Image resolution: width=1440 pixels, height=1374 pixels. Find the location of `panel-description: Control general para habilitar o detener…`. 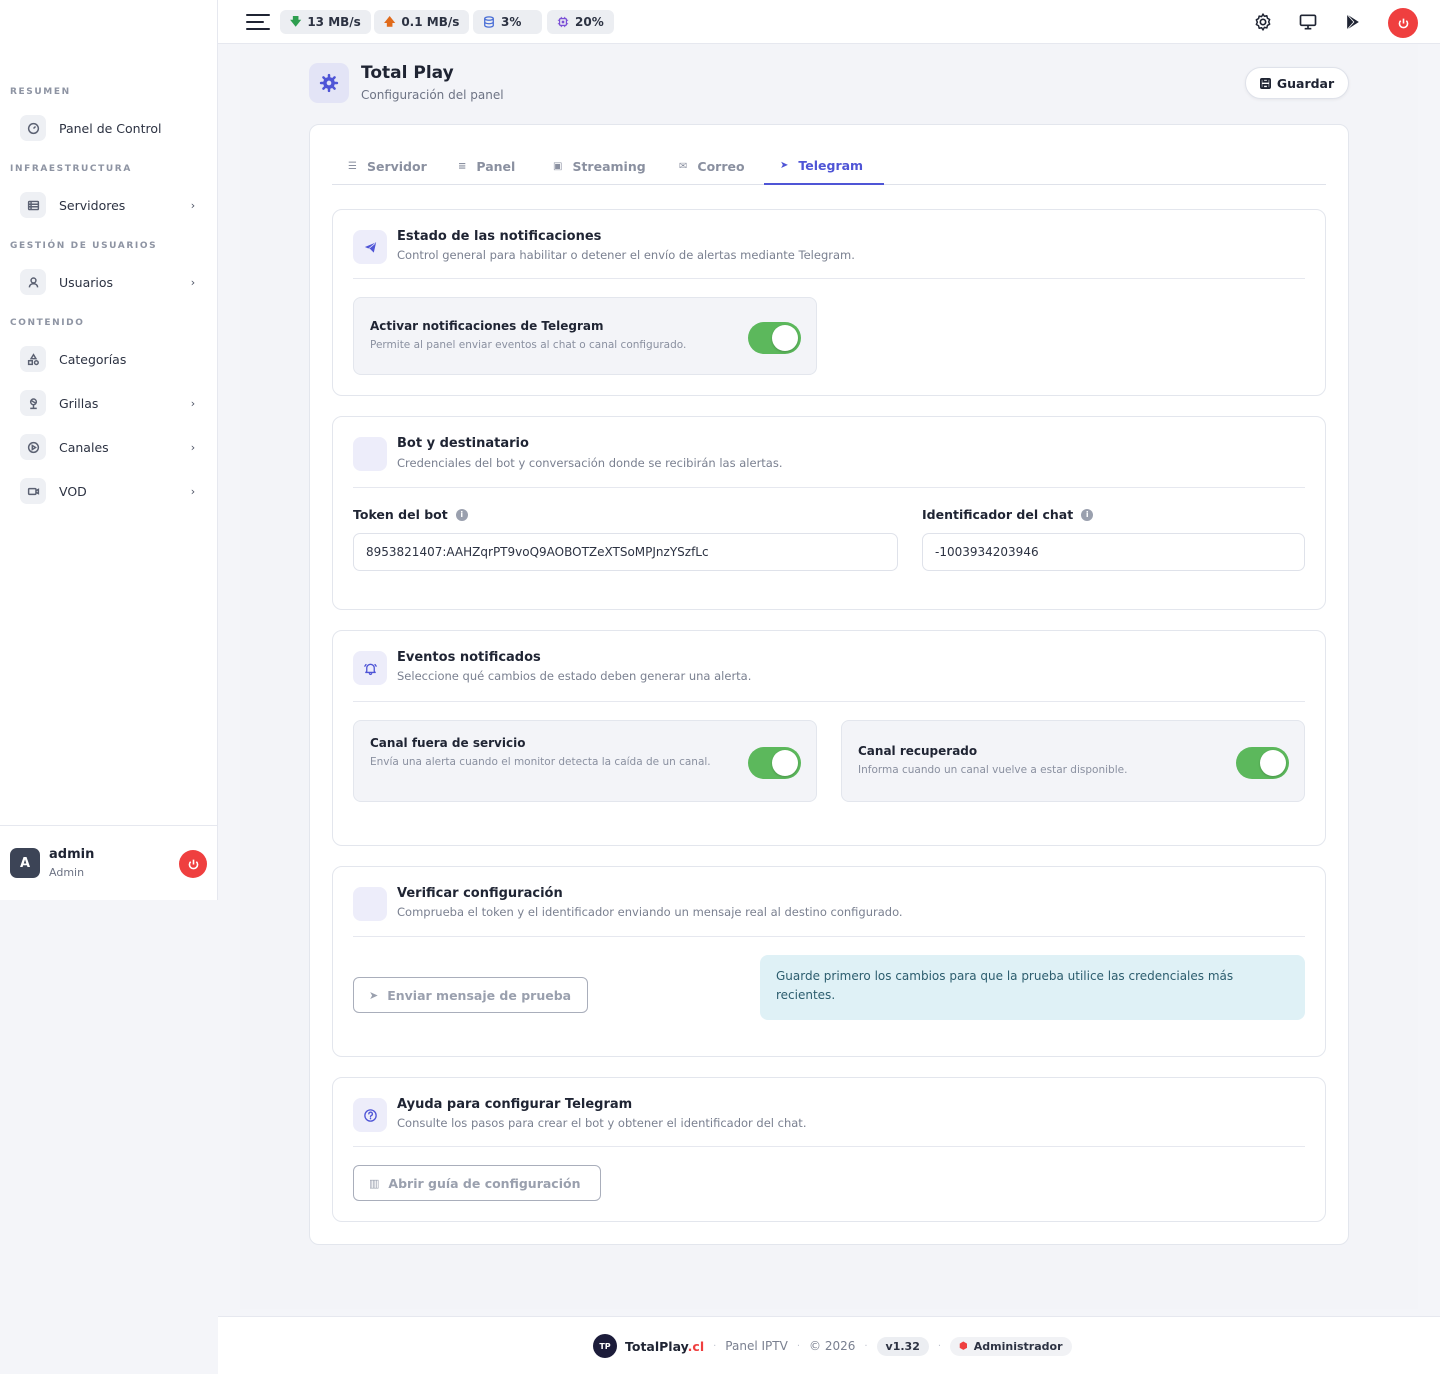

panel-description: Control general para habilitar o detener… is located at coordinates (626, 255).